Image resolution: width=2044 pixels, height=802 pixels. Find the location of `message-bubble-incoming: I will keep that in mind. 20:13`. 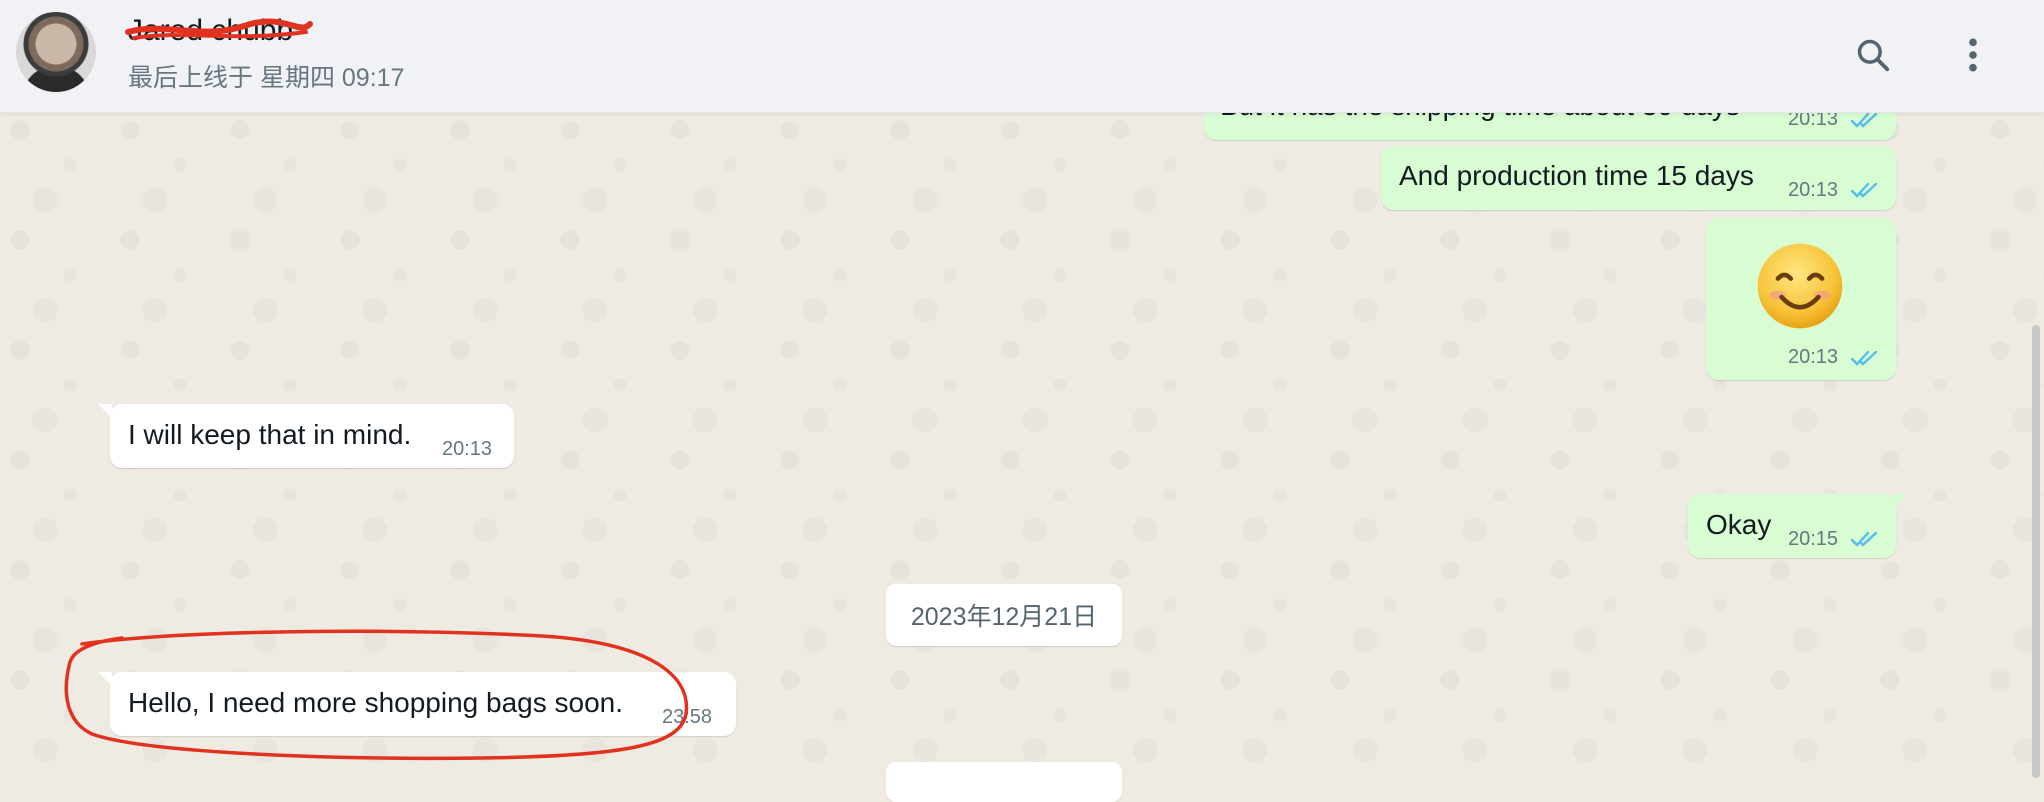

message-bubble-incoming: I will keep that in mind. 20:13 is located at coordinates (306, 436).